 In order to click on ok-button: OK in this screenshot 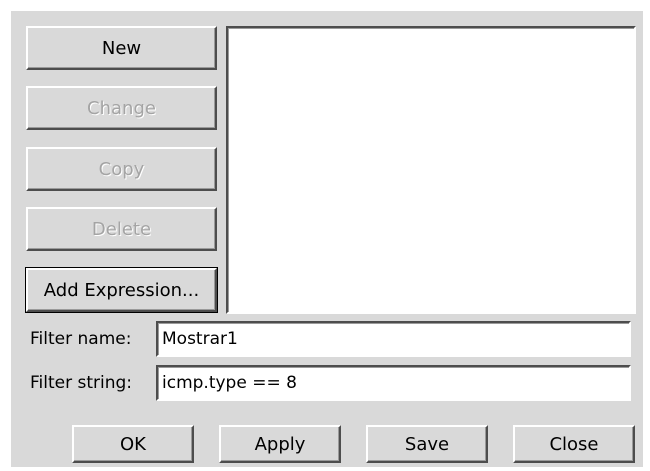, I will do `click(133, 444)`.